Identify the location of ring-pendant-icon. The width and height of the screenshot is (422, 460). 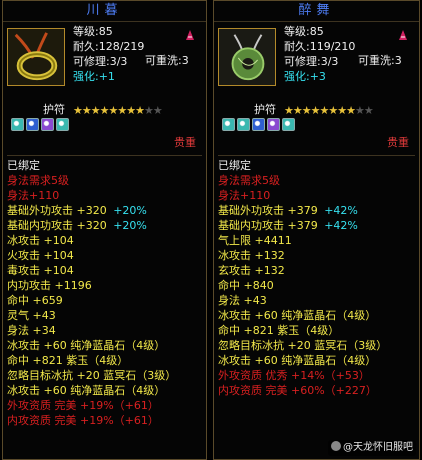
(36, 57).